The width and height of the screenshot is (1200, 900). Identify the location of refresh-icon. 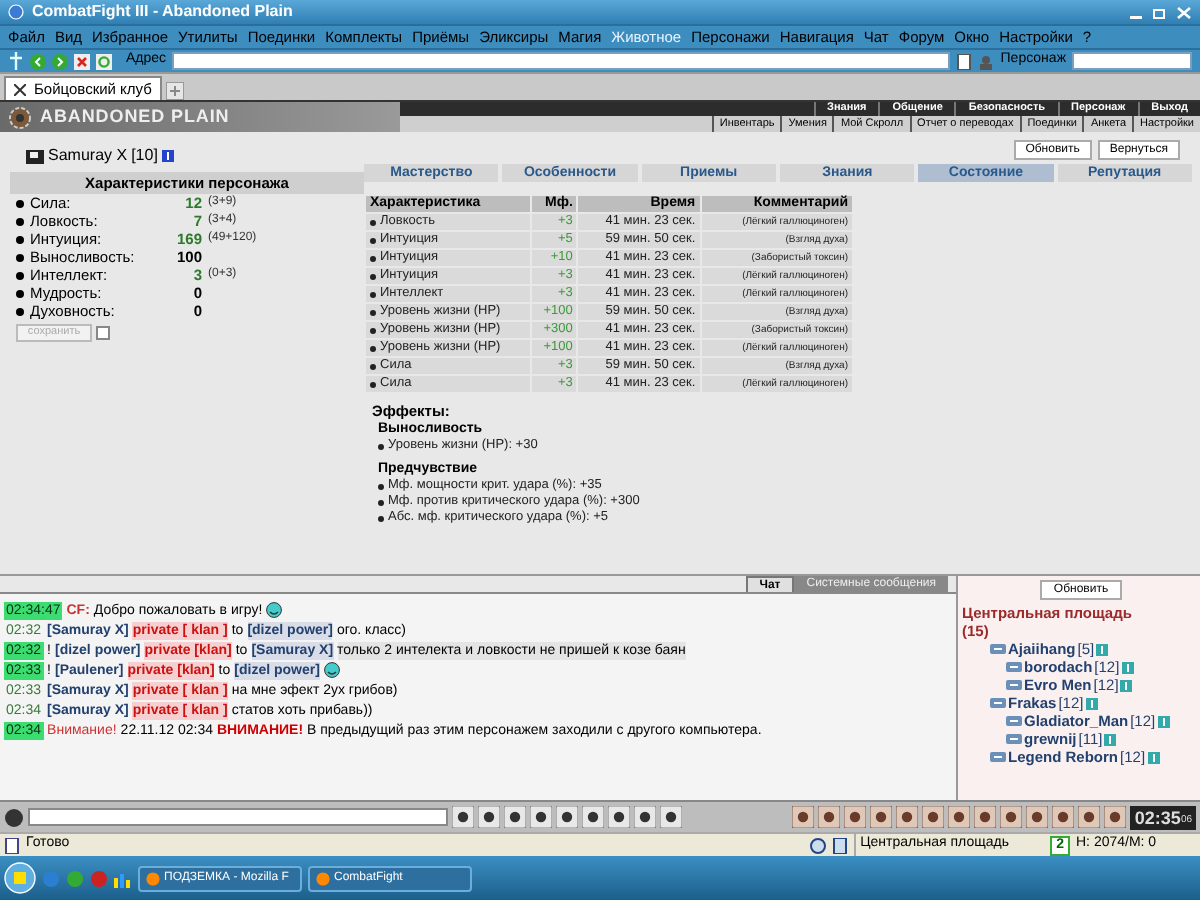
(104, 61).